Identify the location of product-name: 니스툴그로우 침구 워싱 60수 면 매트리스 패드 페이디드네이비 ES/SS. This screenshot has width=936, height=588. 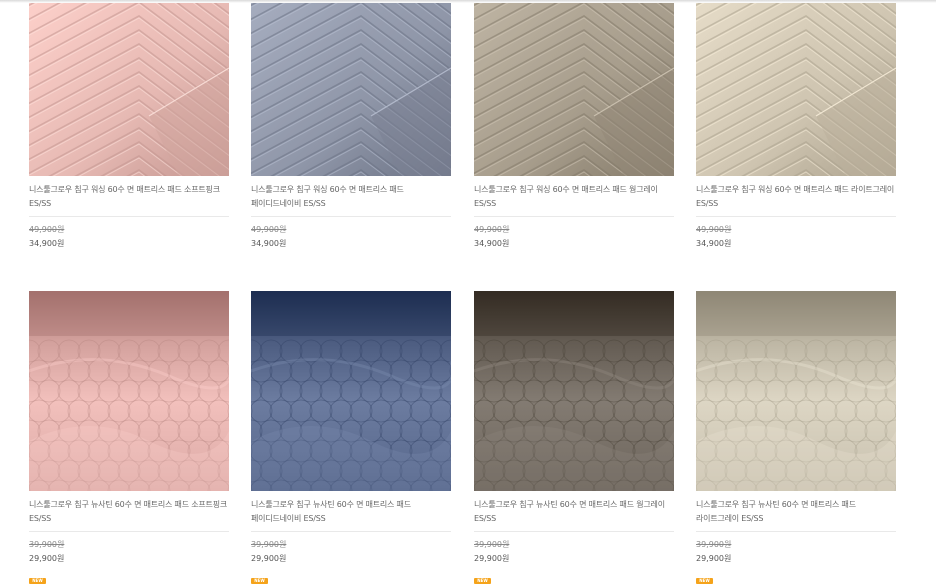
(351, 197).